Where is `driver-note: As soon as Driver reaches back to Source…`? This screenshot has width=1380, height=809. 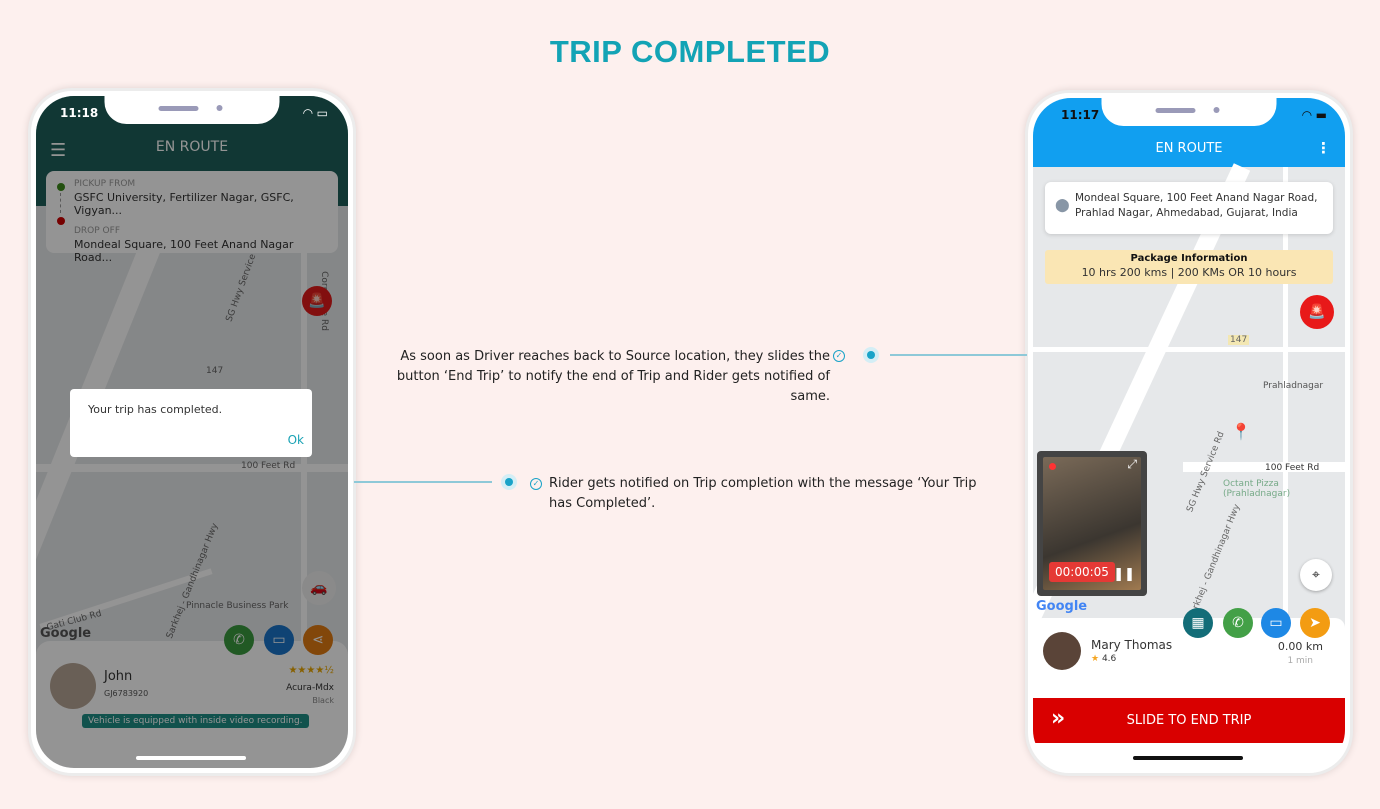
driver-note: As soon as Driver reaches back to Source… is located at coordinates (613, 376).